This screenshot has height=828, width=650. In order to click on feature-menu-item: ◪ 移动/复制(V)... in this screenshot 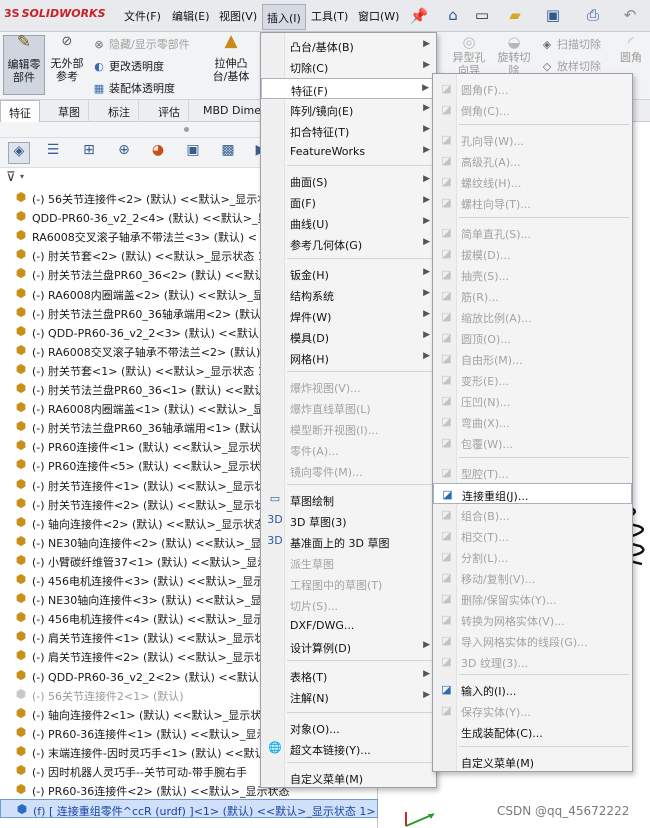, I will do `click(532, 577)`.